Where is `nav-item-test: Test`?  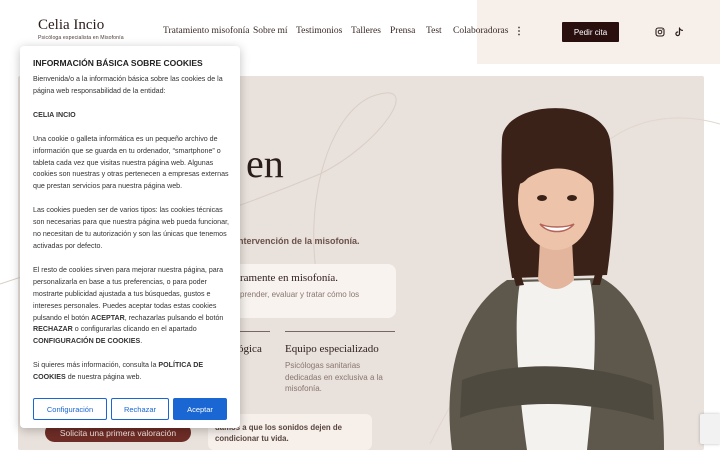 nav-item-test: Test is located at coordinates (434, 31).